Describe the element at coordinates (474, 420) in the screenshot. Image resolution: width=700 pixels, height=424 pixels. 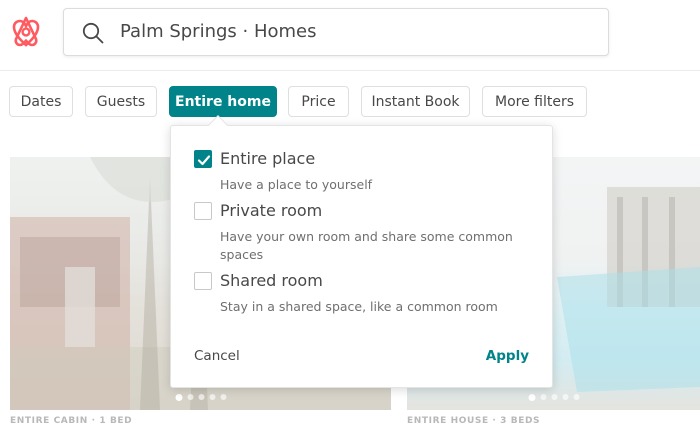
I see `listing-type-label: ENTIRE HOUSE · 3 BEDS` at that location.